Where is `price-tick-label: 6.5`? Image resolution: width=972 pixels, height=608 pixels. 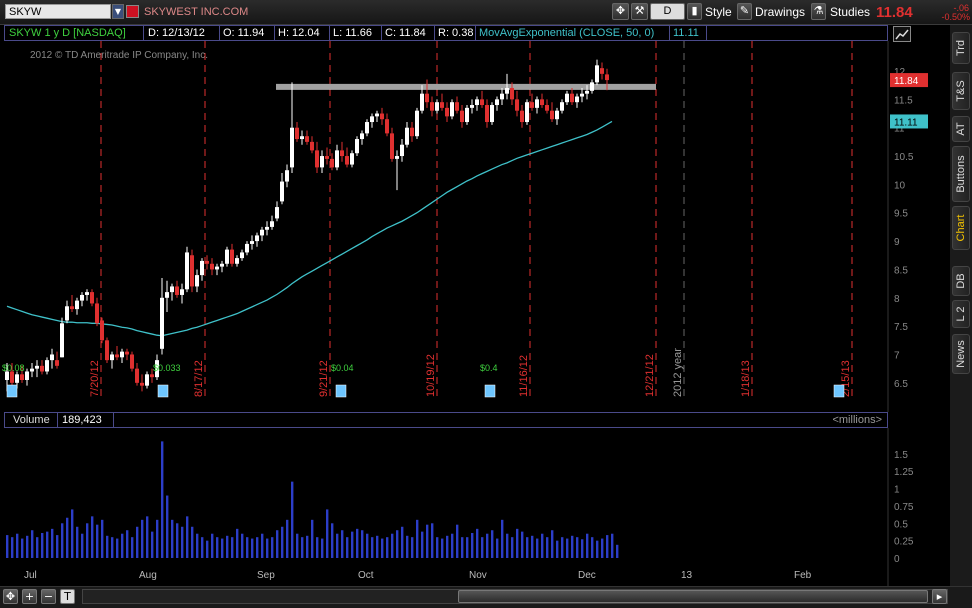
price-tick-label: 6.5 is located at coordinates (901, 384).